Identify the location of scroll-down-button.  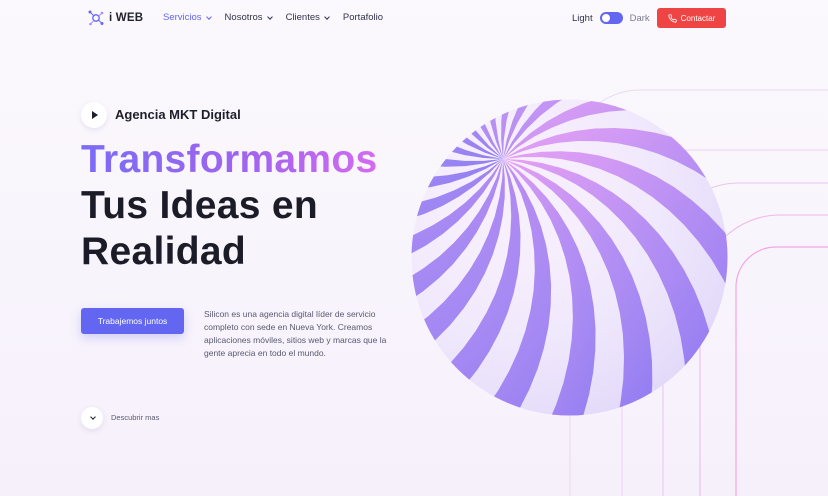
(92, 418).